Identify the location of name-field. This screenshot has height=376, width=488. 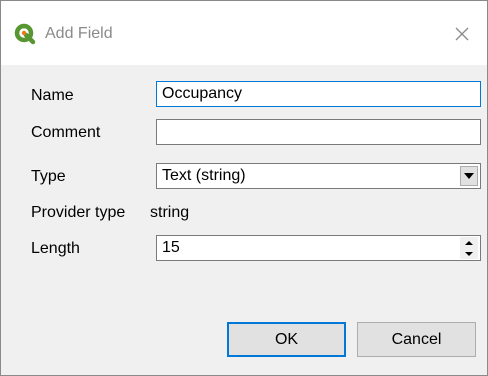
(318, 94).